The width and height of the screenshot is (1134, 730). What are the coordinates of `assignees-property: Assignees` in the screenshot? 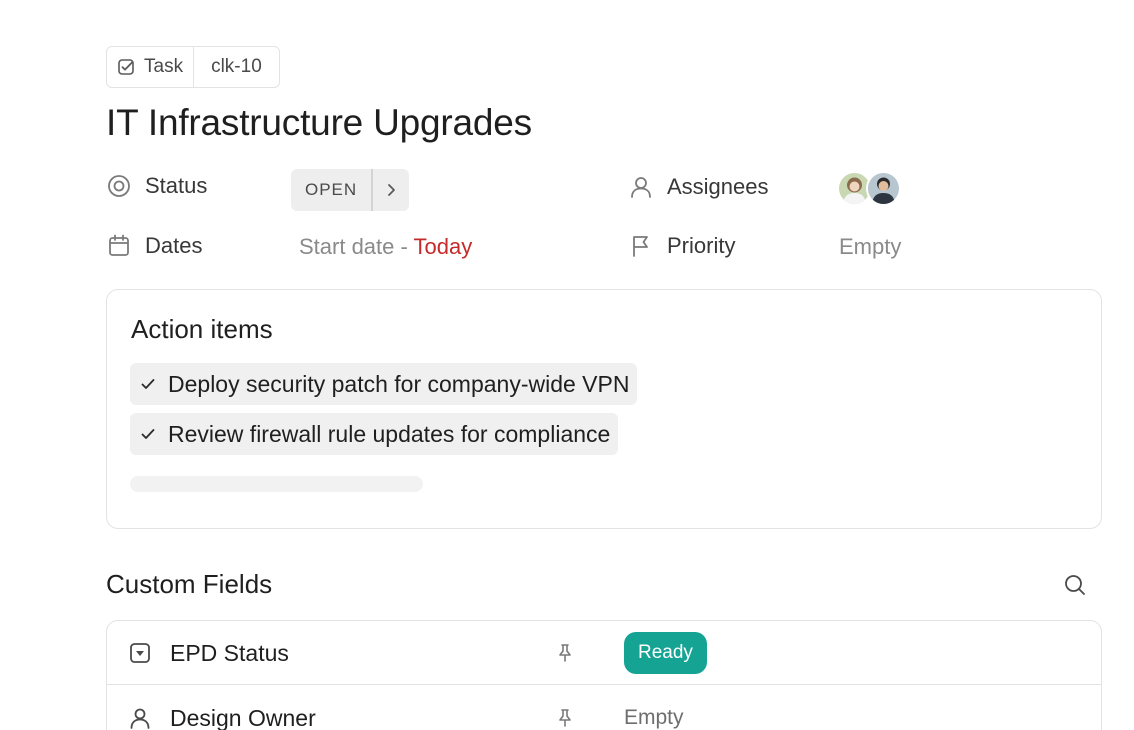 It's located at (698, 187).